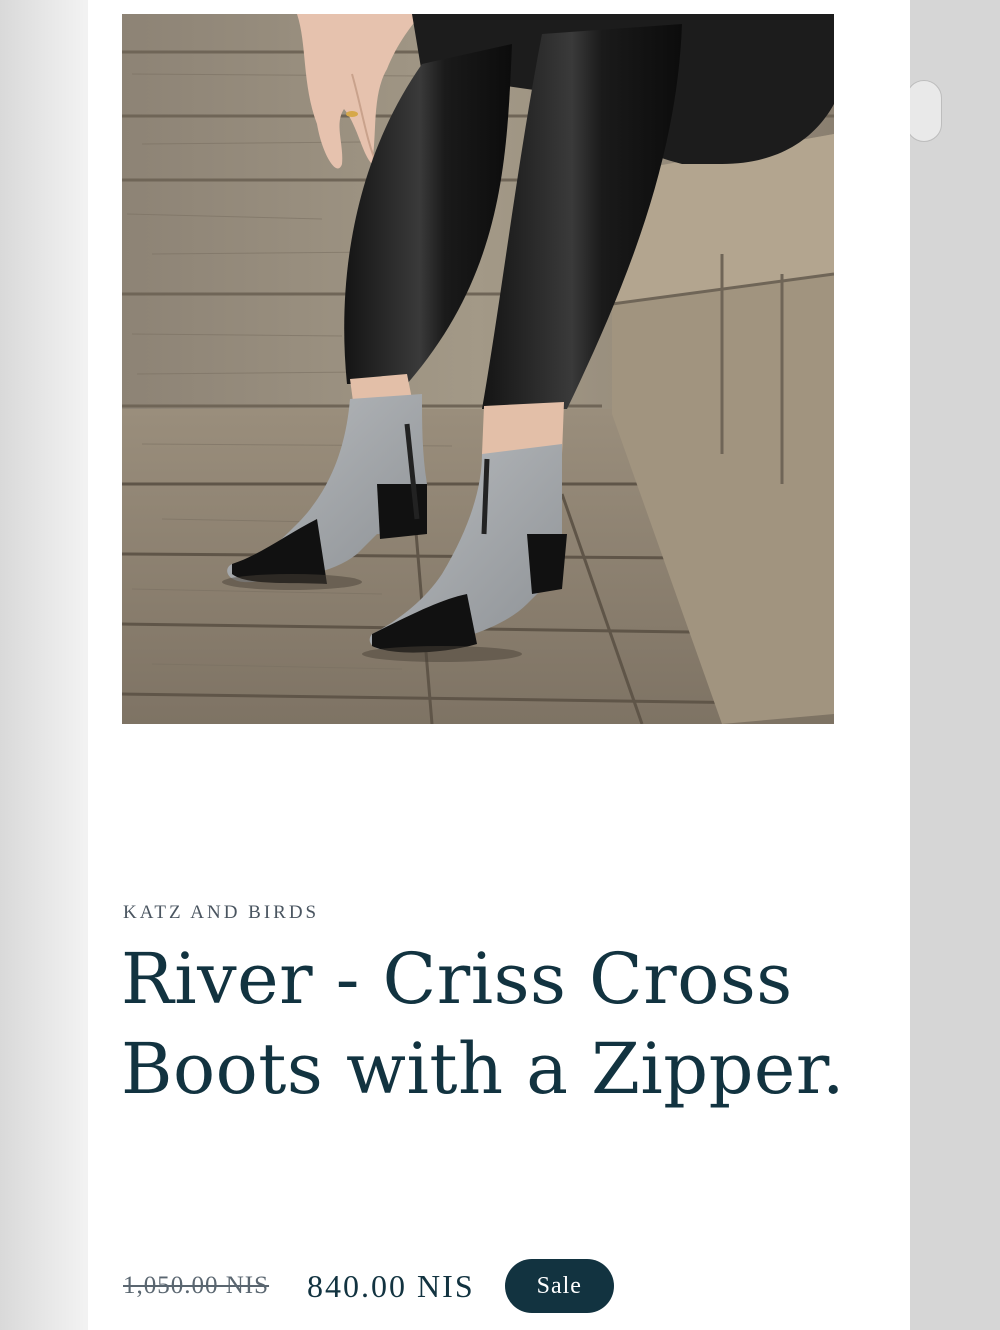  What do you see at coordinates (953, 665) in the screenshot?
I see `adjacent-panel` at bounding box center [953, 665].